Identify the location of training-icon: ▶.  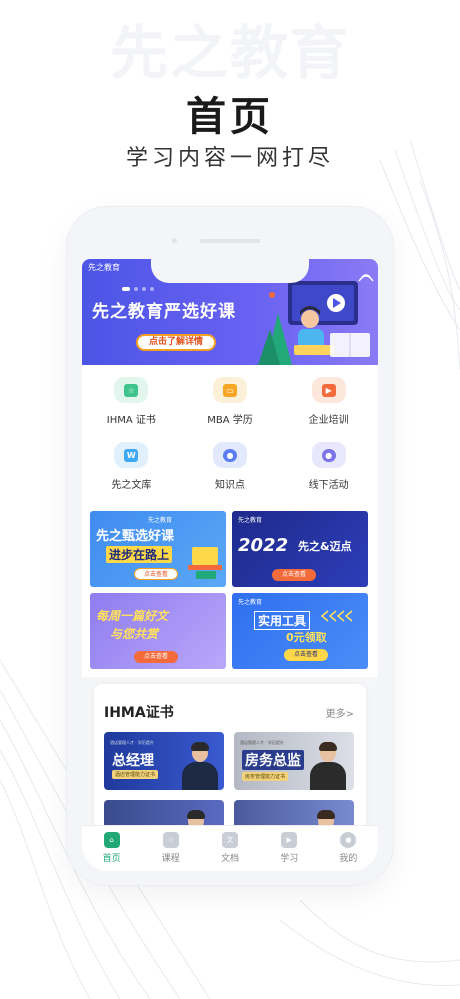
(328, 390).